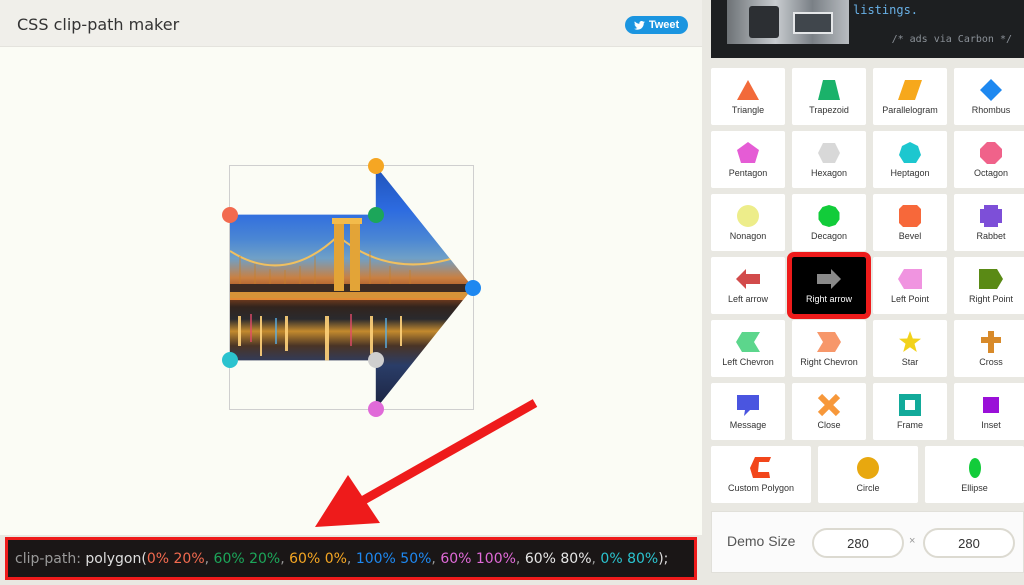 This screenshot has height=585, width=1024. What do you see at coordinates (991, 405) in the screenshot?
I see `inset-icon` at bounding box center [991, 405].